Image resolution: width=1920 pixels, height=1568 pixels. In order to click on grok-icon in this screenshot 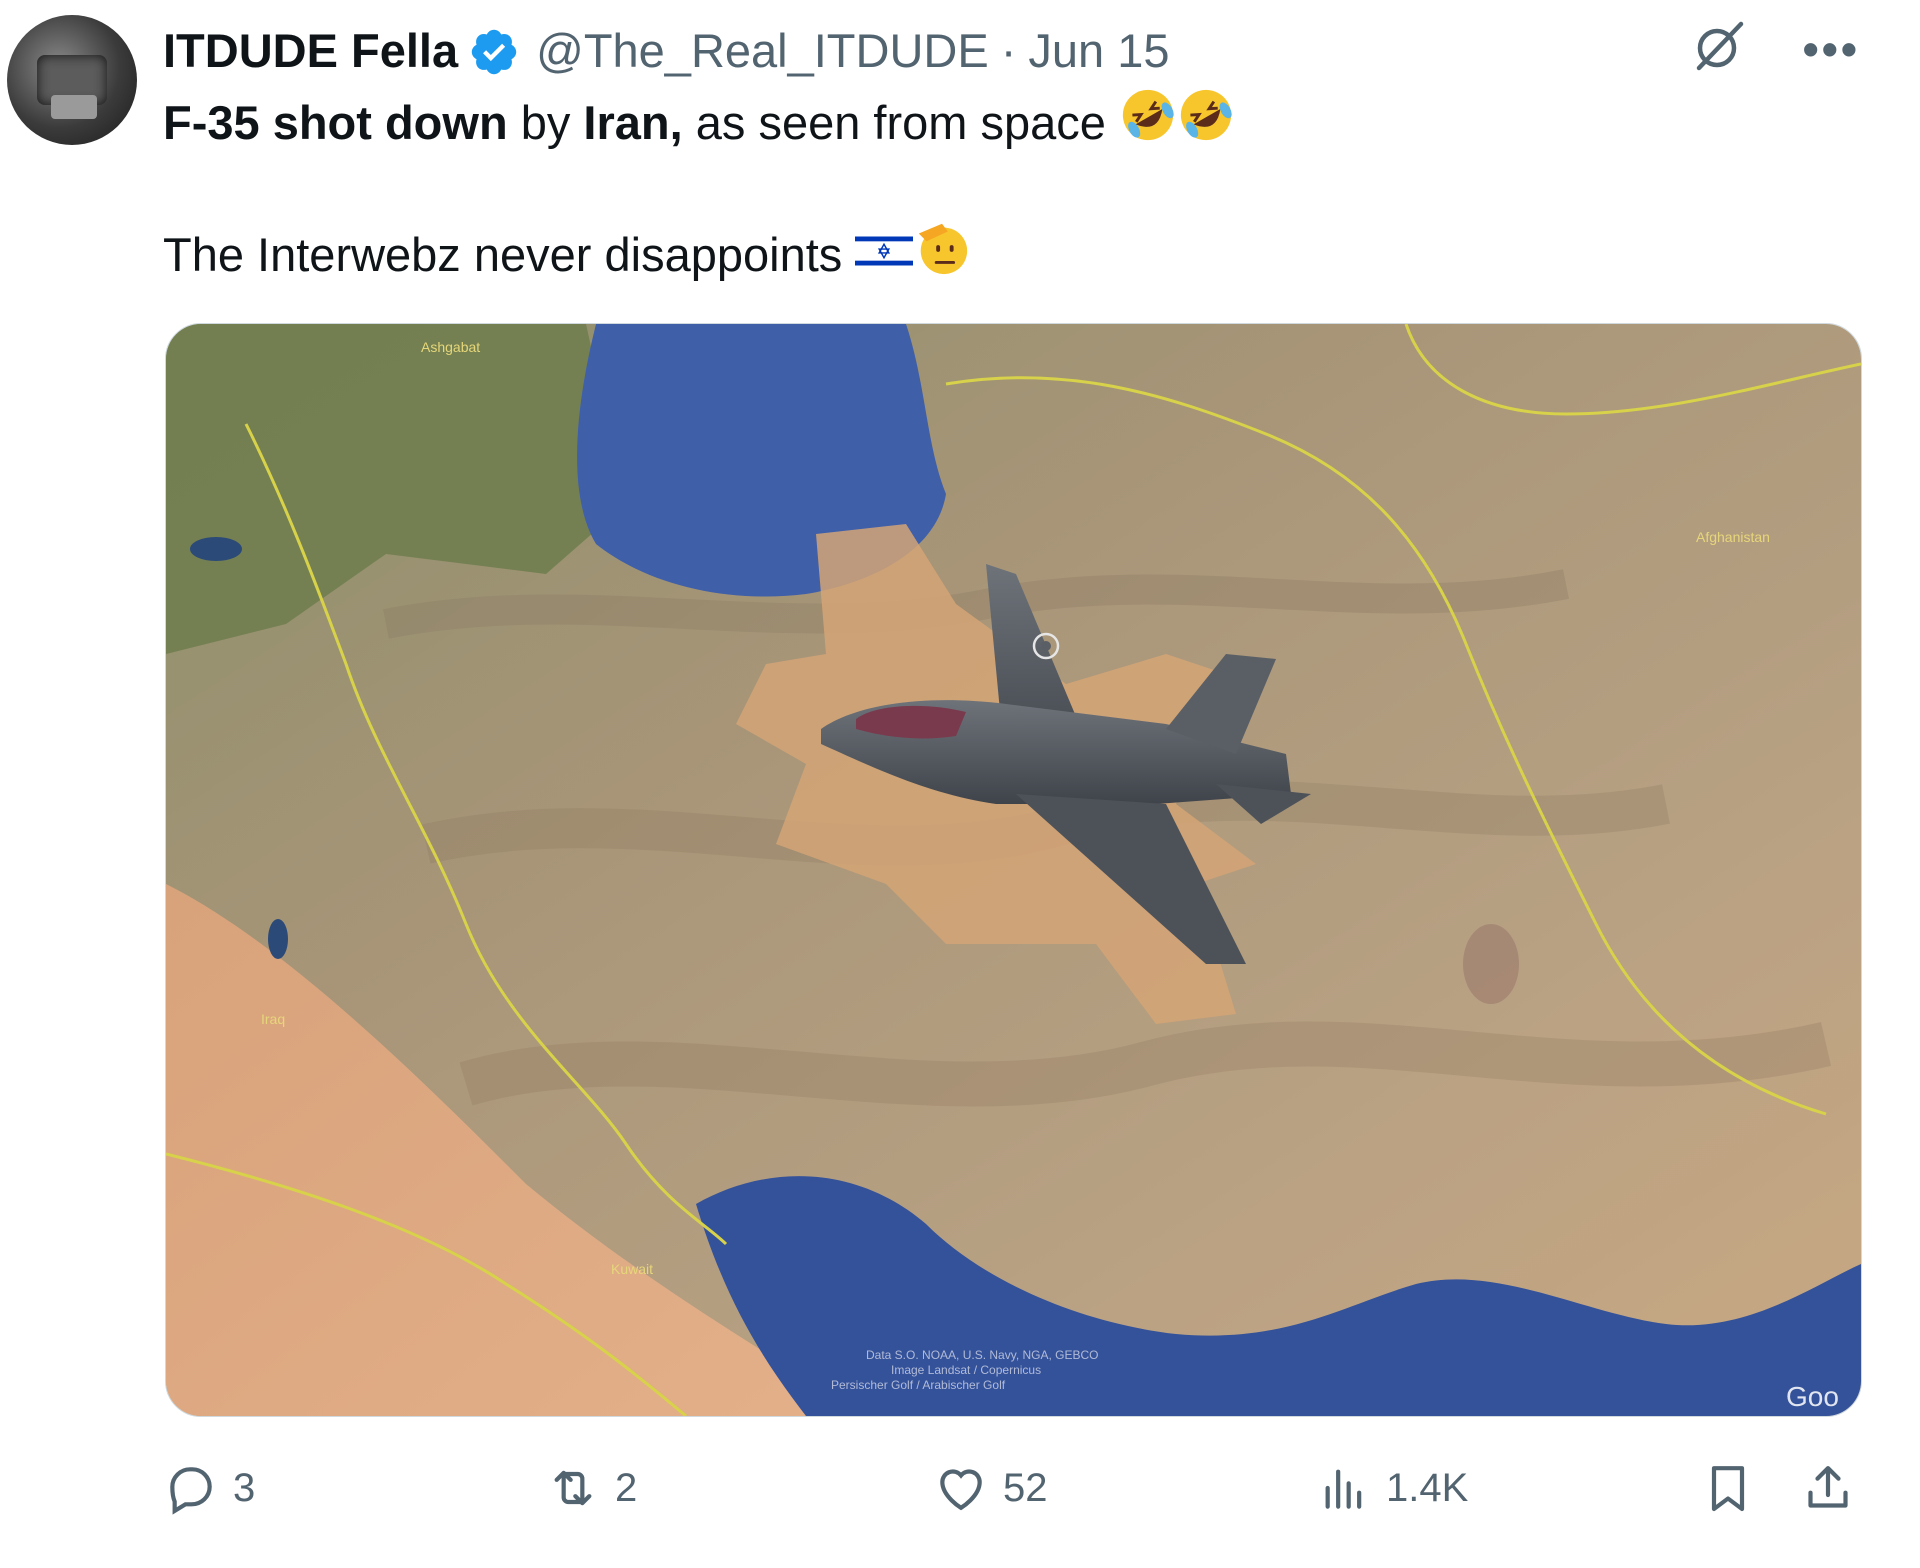, I will do `click(1719, 48)`.